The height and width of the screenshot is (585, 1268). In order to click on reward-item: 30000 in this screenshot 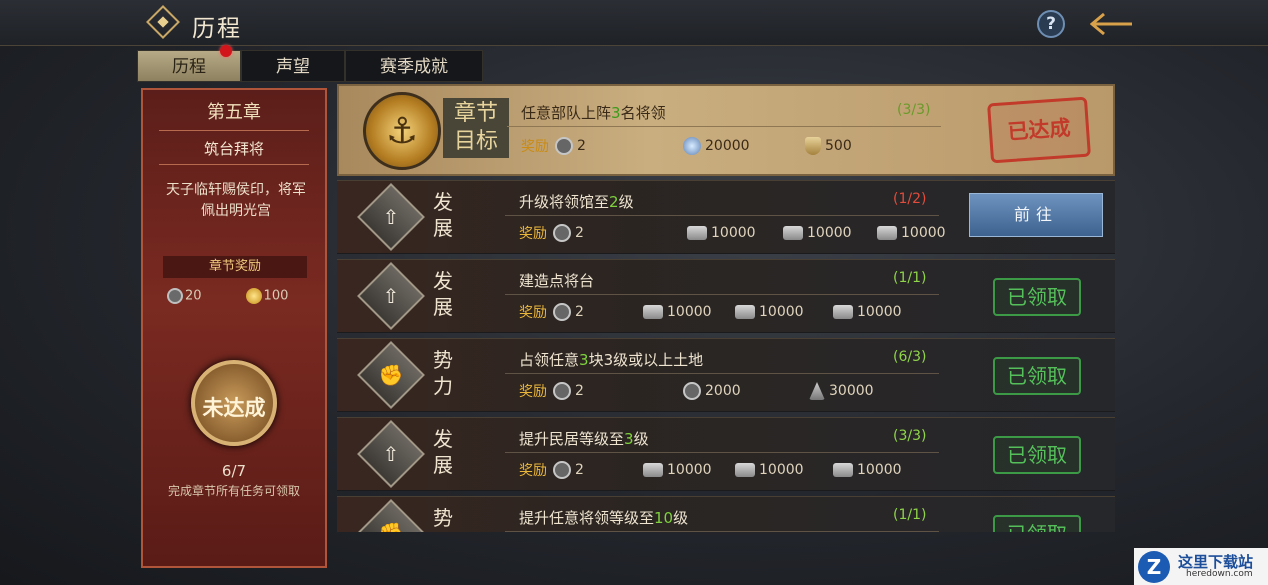, I will do `click(841, 391)`.